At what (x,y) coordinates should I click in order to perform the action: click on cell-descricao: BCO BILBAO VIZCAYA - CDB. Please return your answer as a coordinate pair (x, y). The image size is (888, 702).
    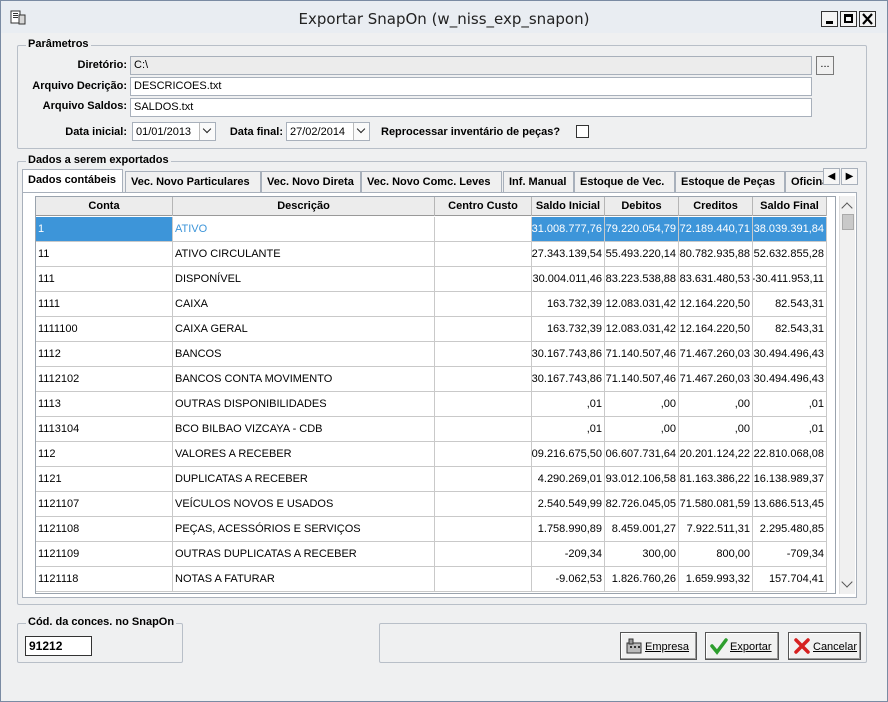
    Looking at the image, I should click on (304, 429).